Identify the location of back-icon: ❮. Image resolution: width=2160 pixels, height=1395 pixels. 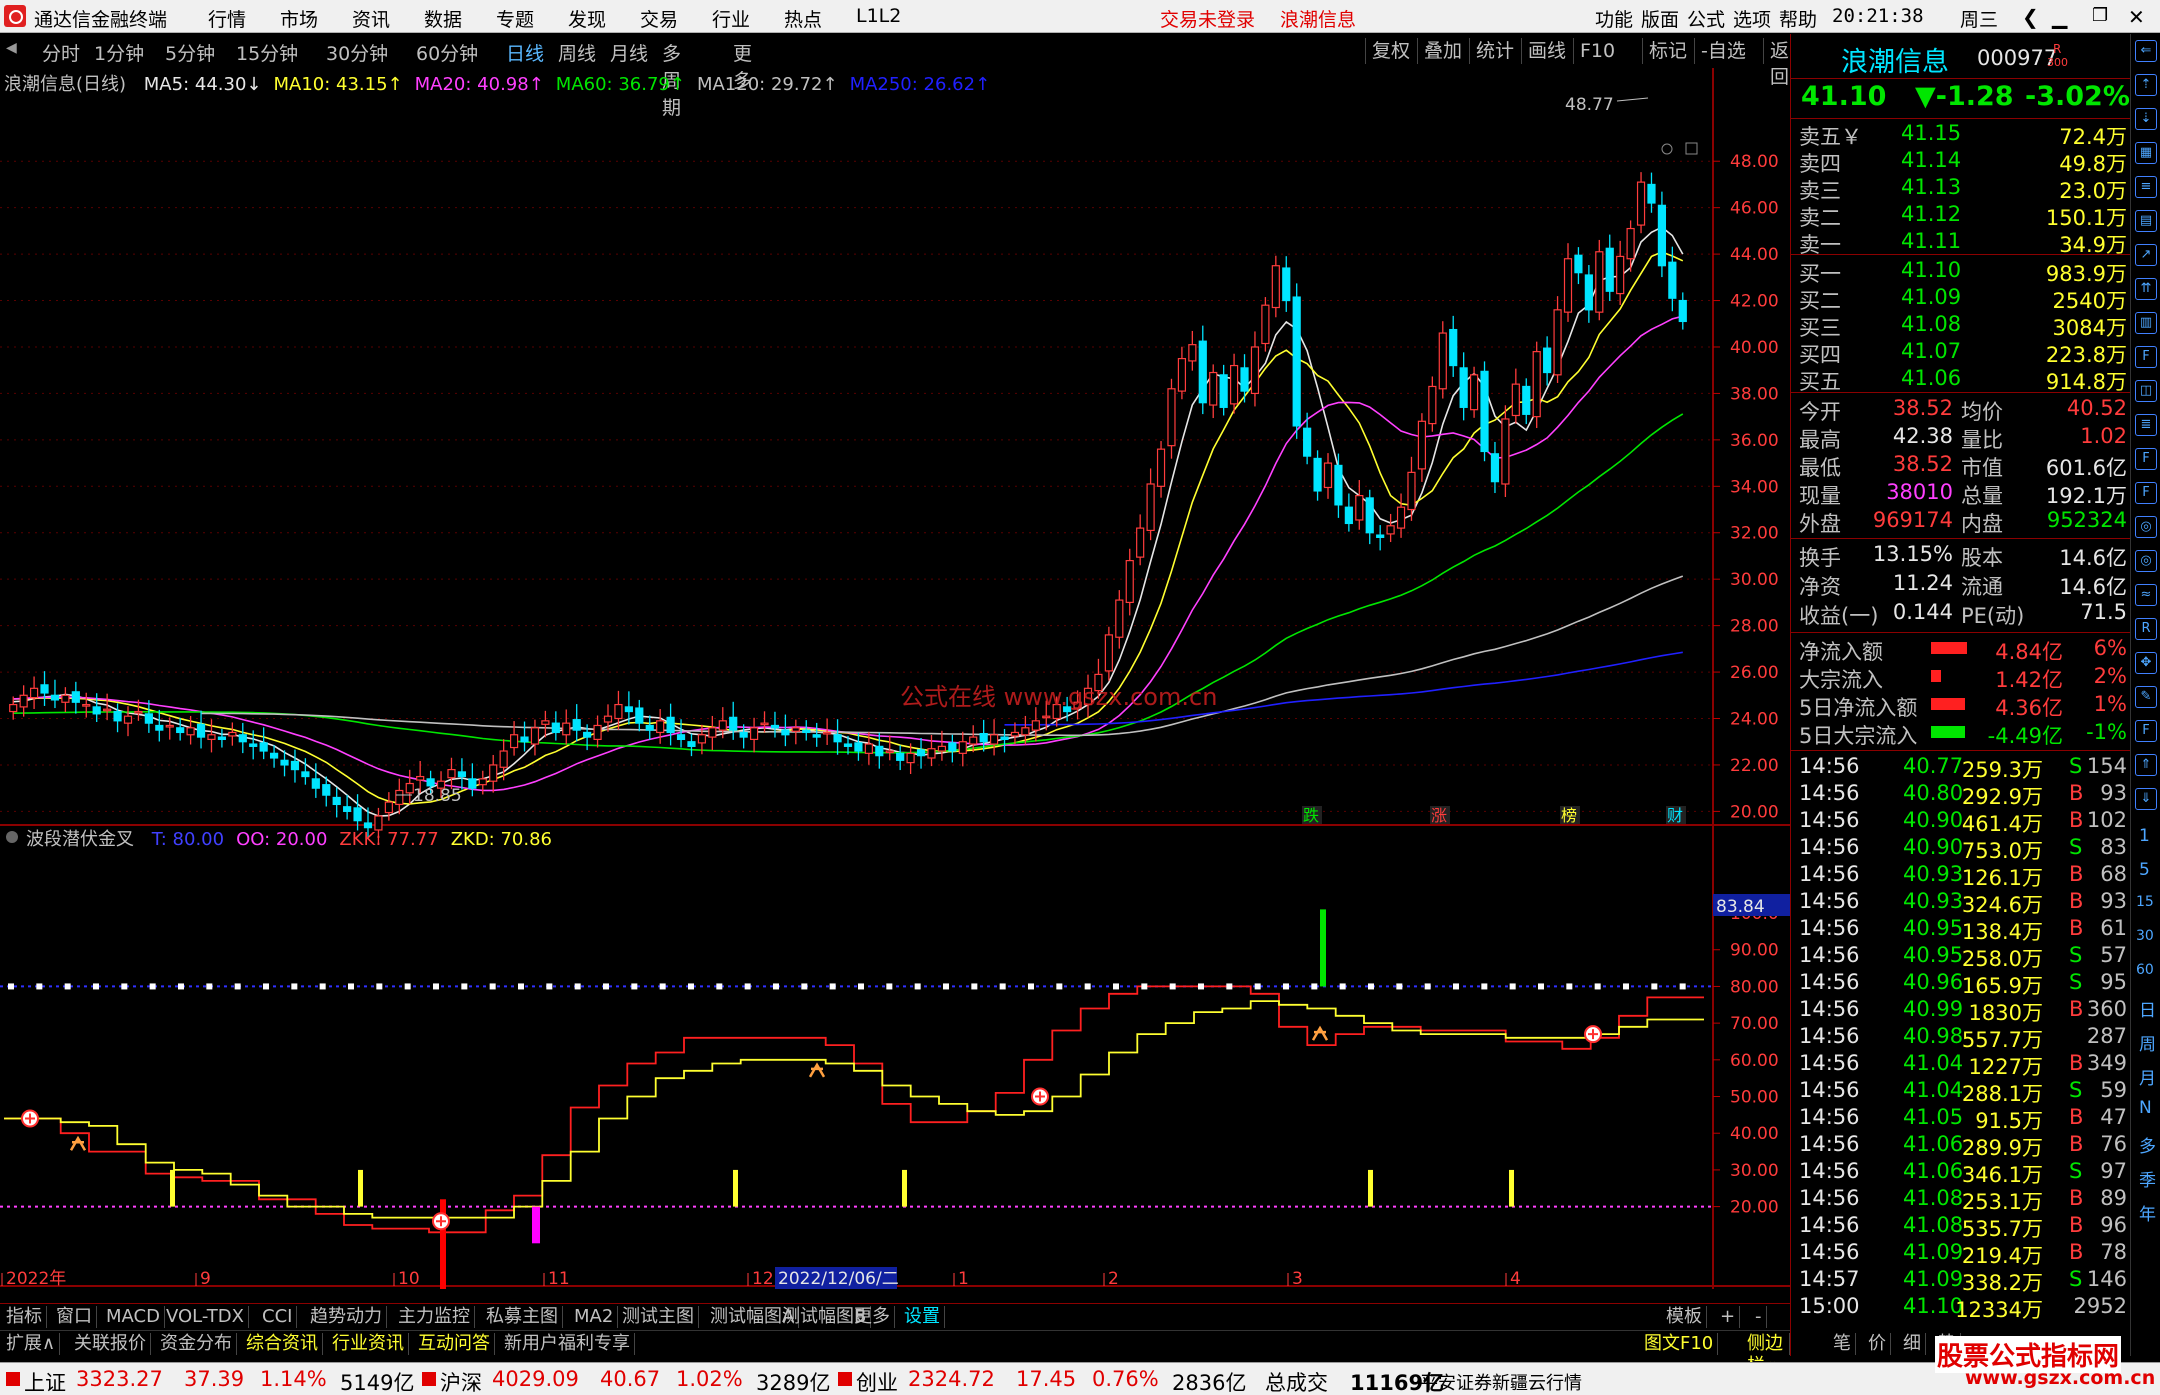
(2030, 17).